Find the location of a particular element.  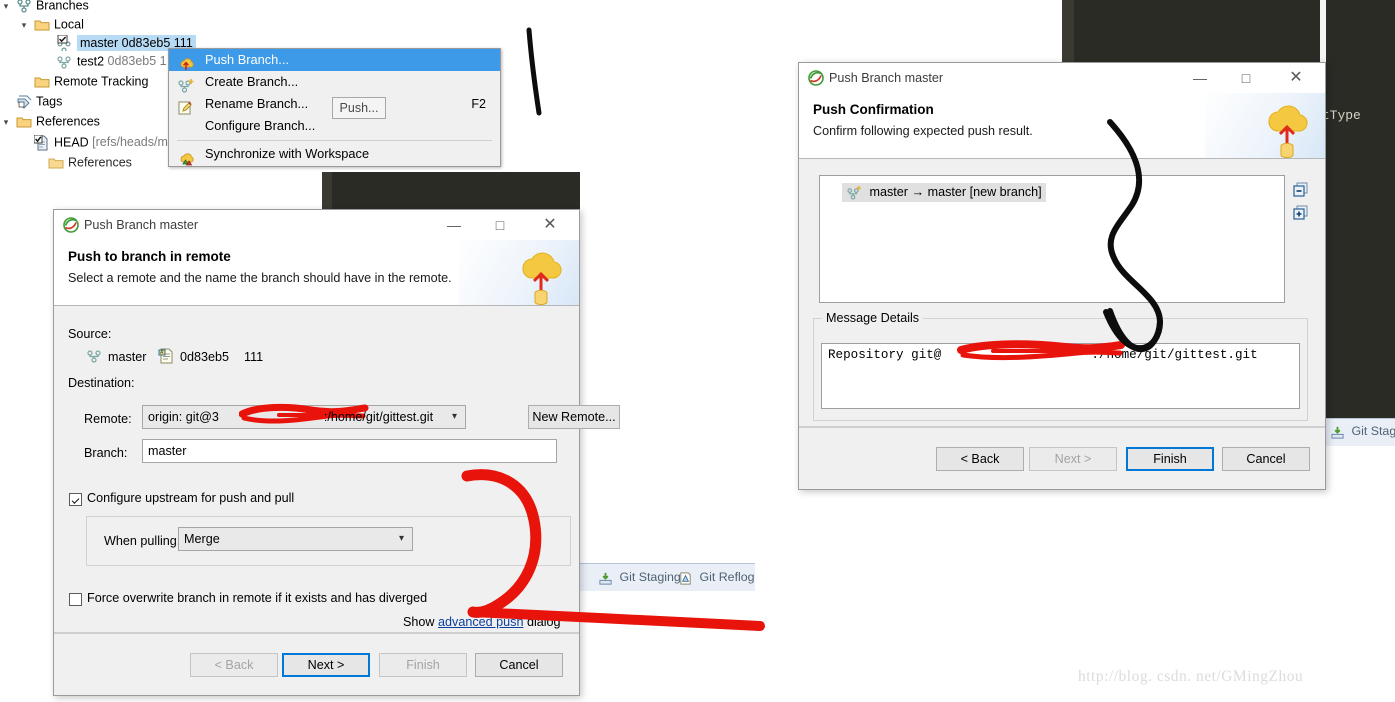

tags-icon is located at coordinates (23, 102).